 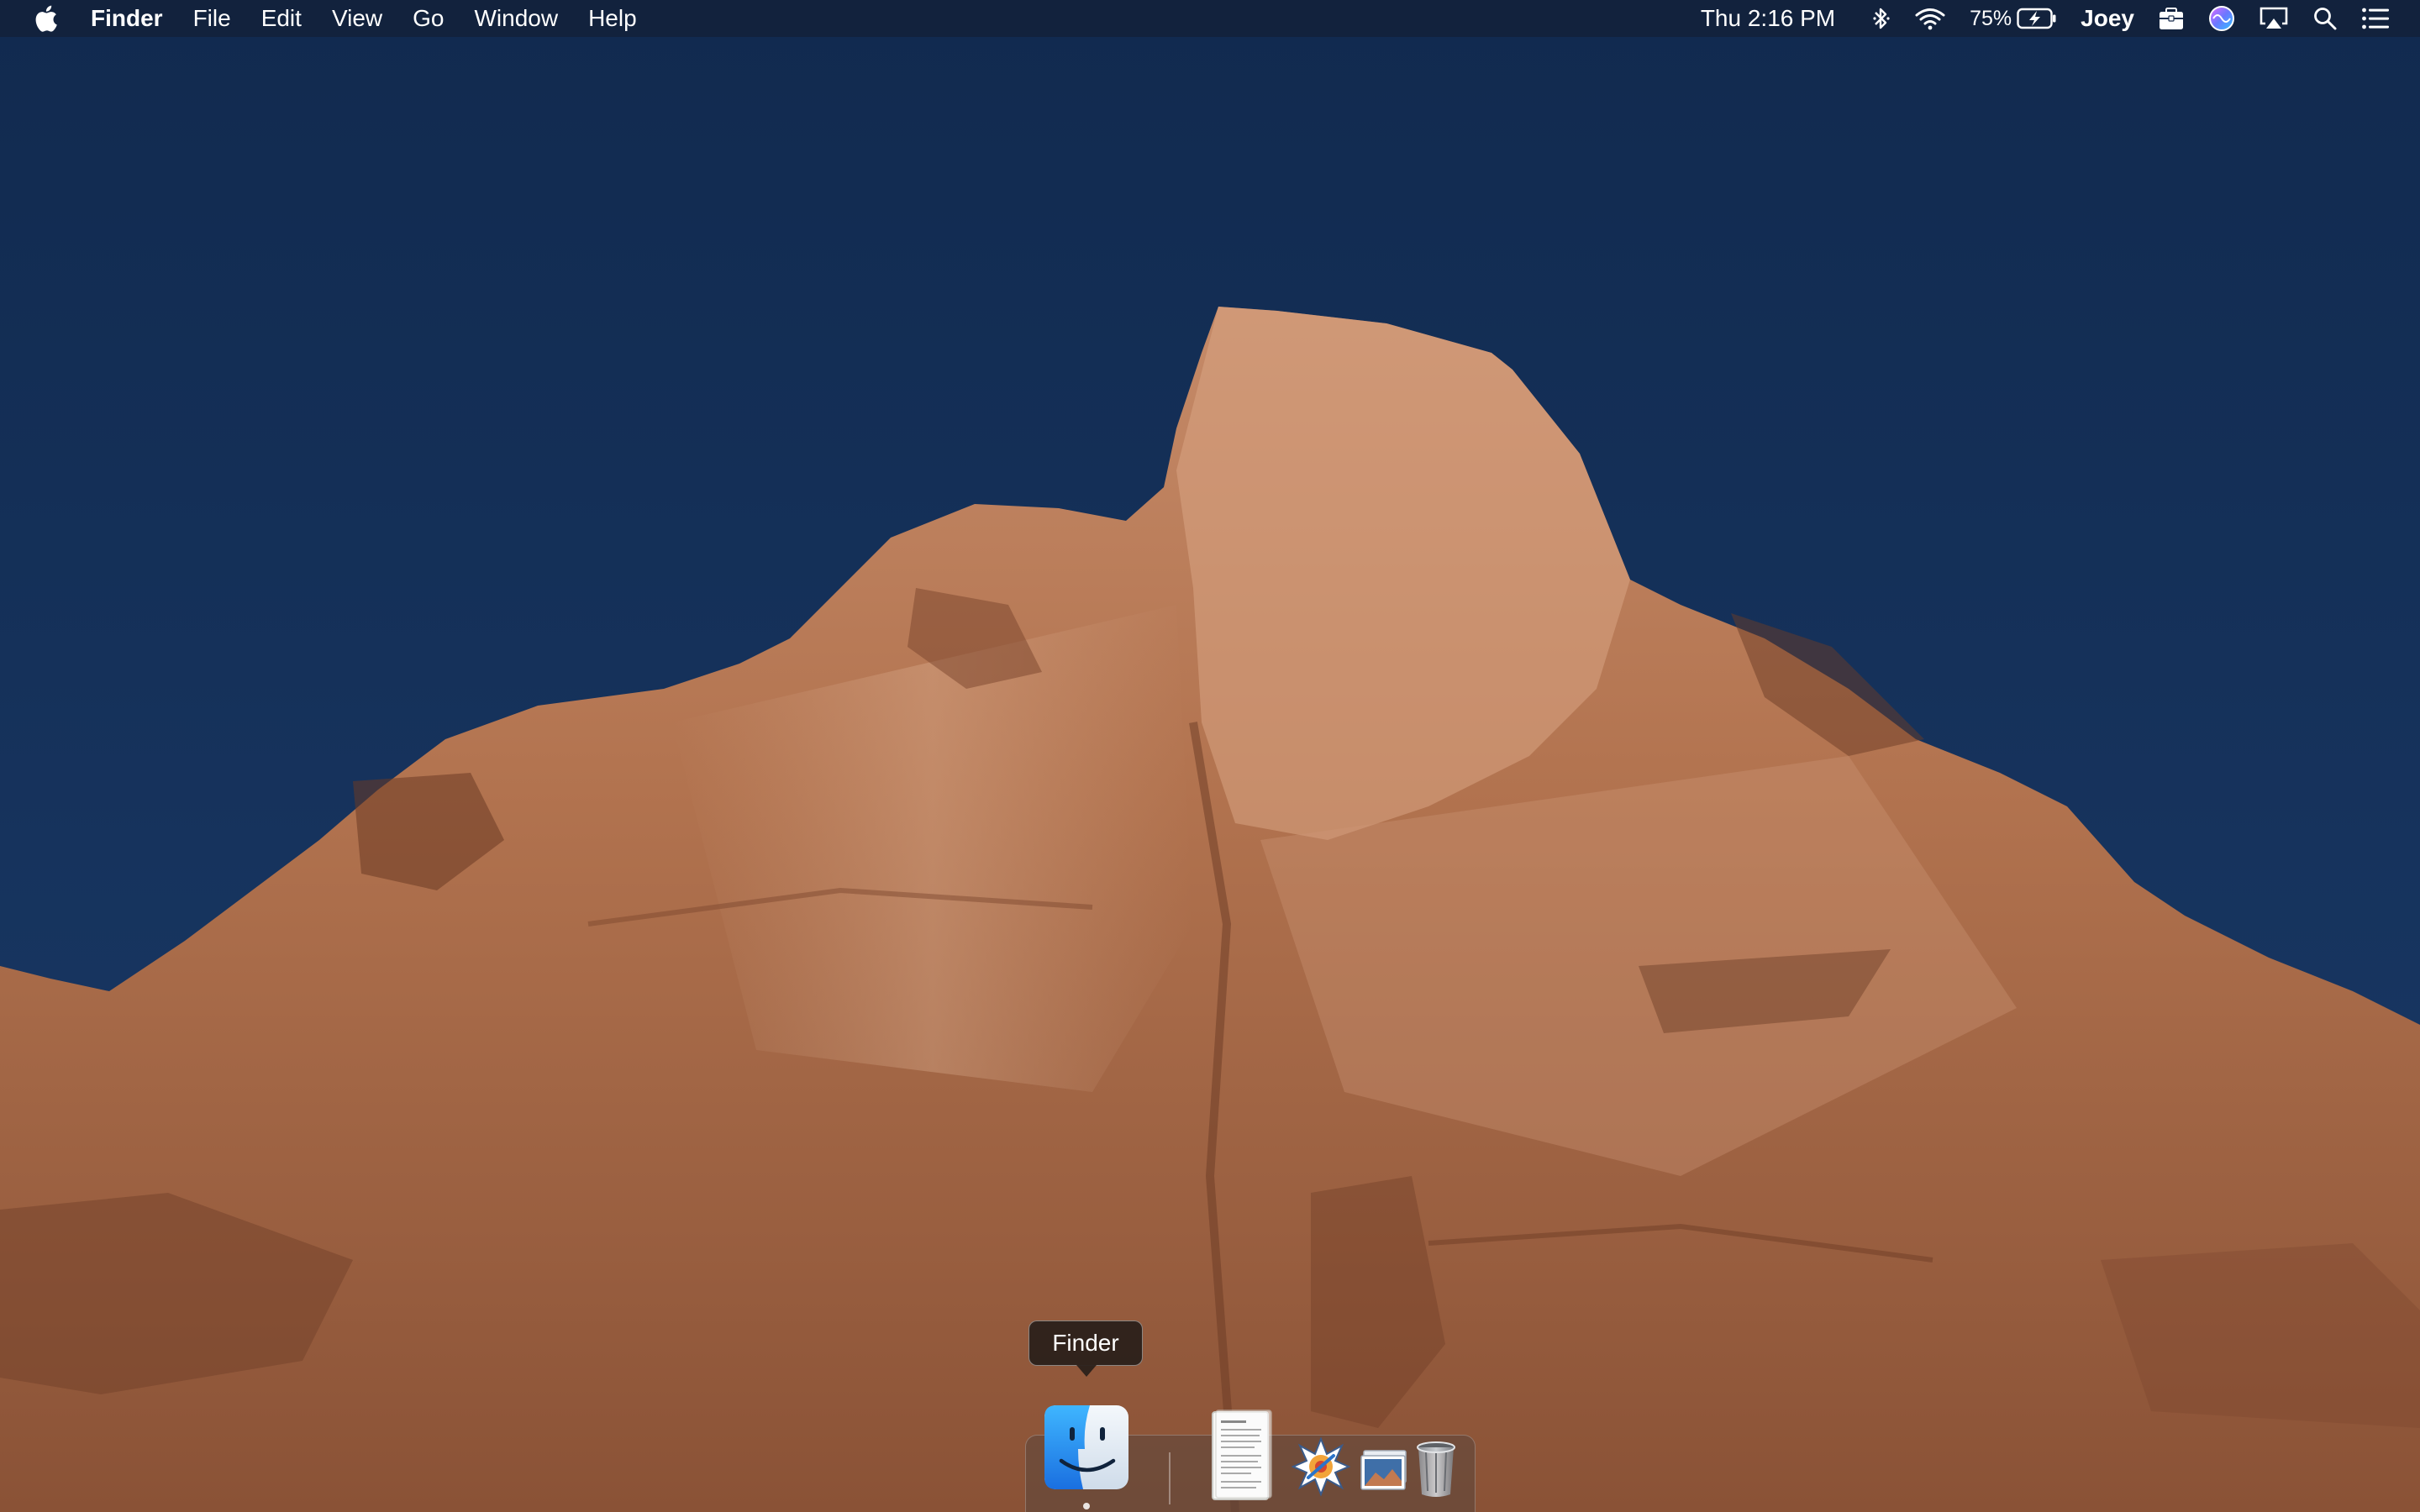 What do you see at coordinates (428, 18) in the screenshot?
I see `menu-go: Go` at bounding box center [428, 18].